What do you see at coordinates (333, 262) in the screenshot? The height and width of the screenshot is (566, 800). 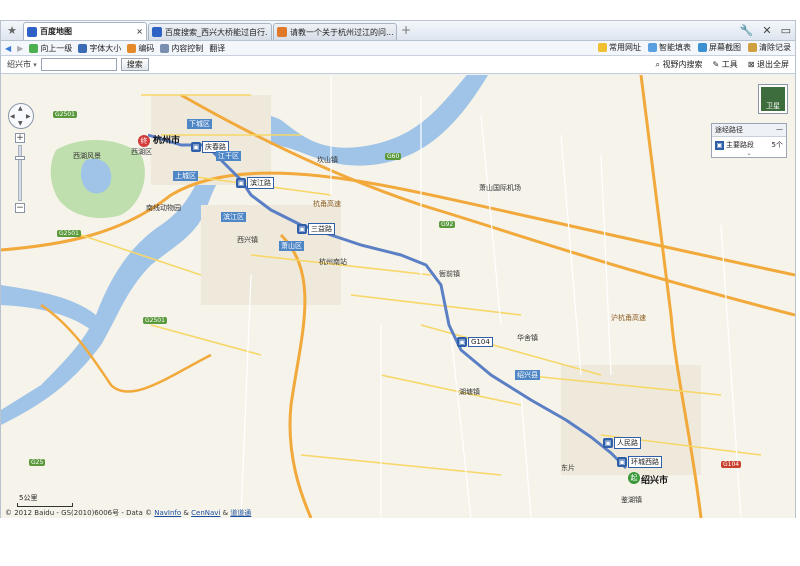 I see `place-label: 杭州南站` at bounding box center [333, 262].